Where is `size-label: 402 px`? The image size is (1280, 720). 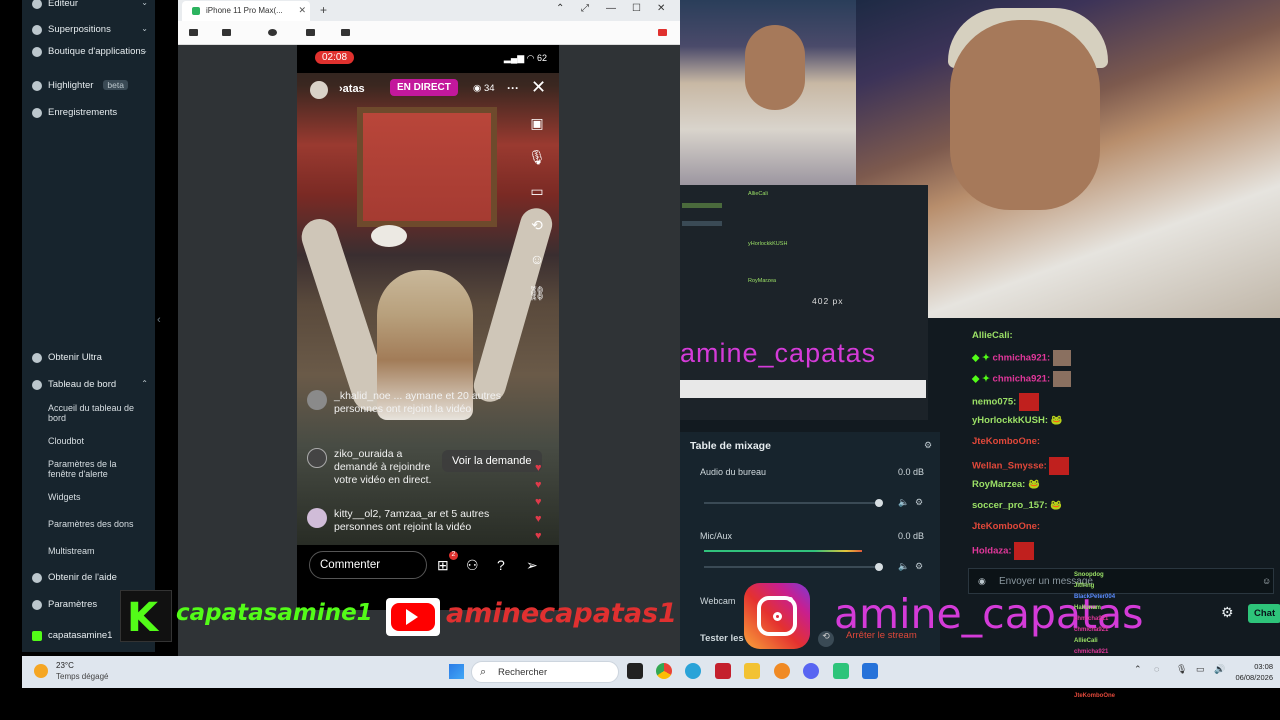 size-label: 402 px is located at coordinates (828, 301).